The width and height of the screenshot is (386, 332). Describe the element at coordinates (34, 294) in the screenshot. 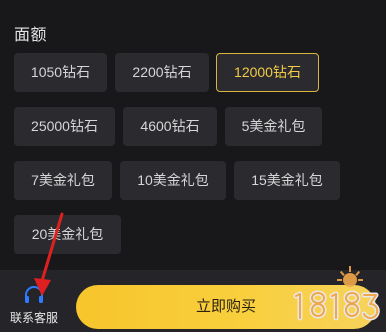

I see `headset-icon` at that location.